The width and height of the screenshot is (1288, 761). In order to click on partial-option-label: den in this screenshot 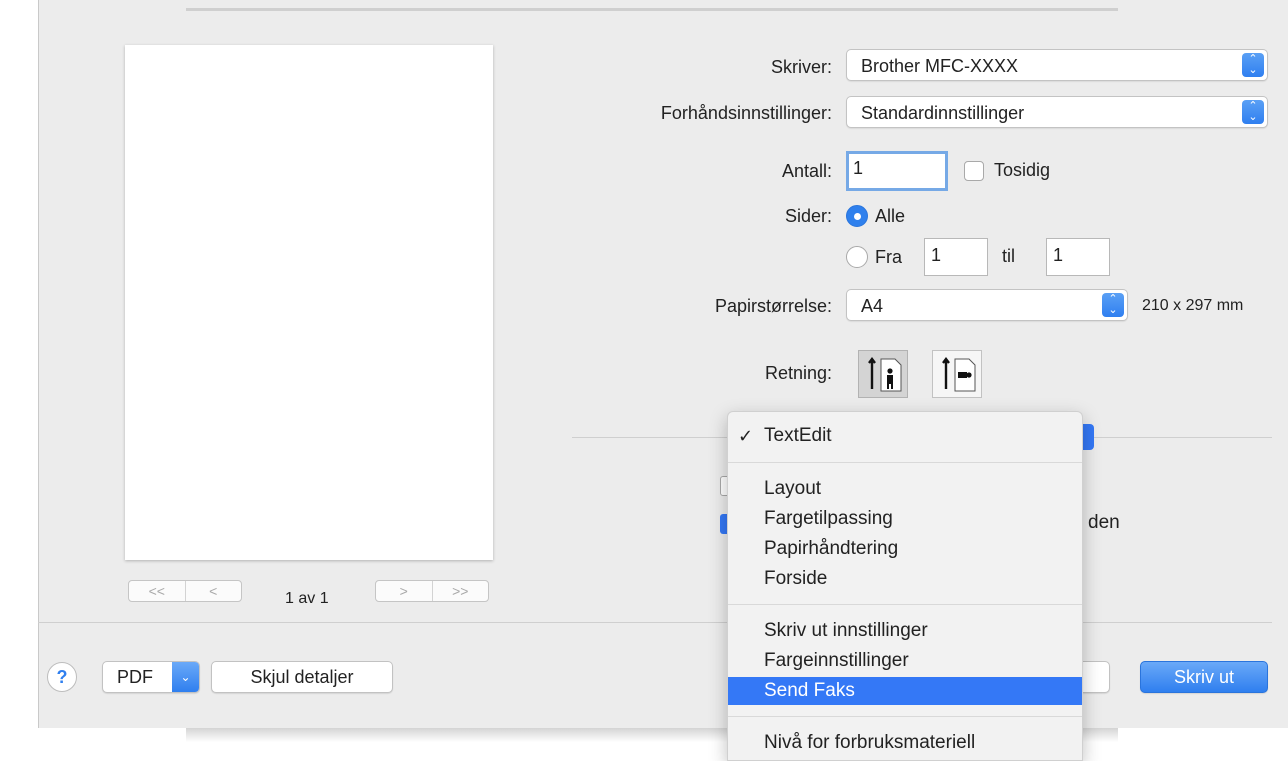, I will do `click(1104, 522)`.